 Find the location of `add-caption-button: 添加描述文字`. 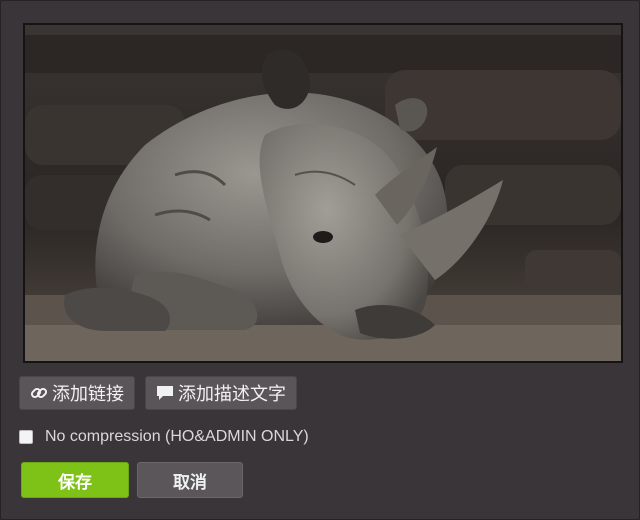

add-caption-button: 添加描述文字 is located at coordinates (221, 393).